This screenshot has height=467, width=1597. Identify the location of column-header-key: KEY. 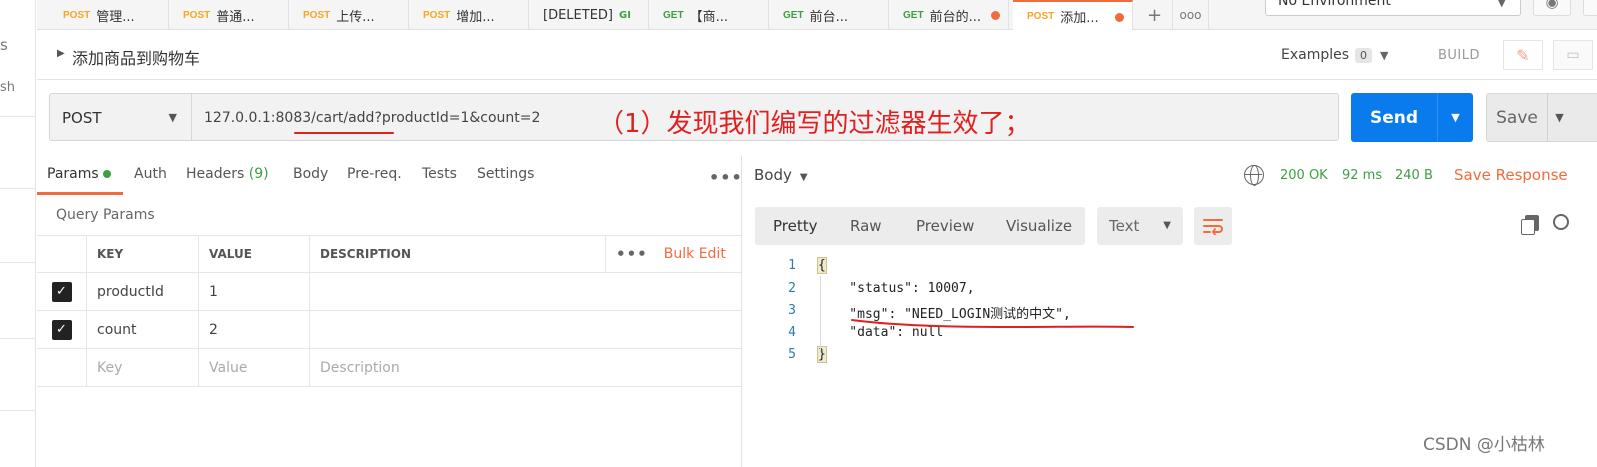
(142, 254).